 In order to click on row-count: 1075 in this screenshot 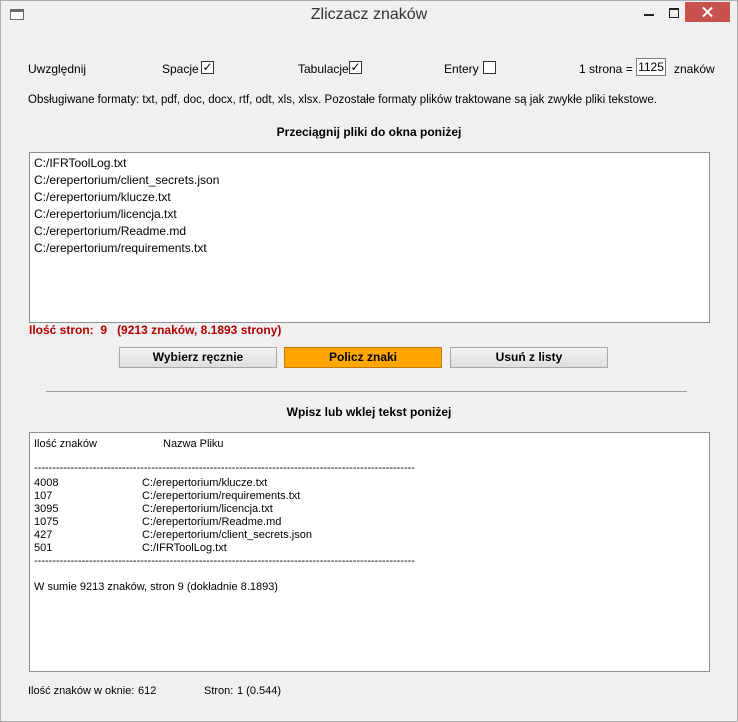, I will do `click(46, 522)`.